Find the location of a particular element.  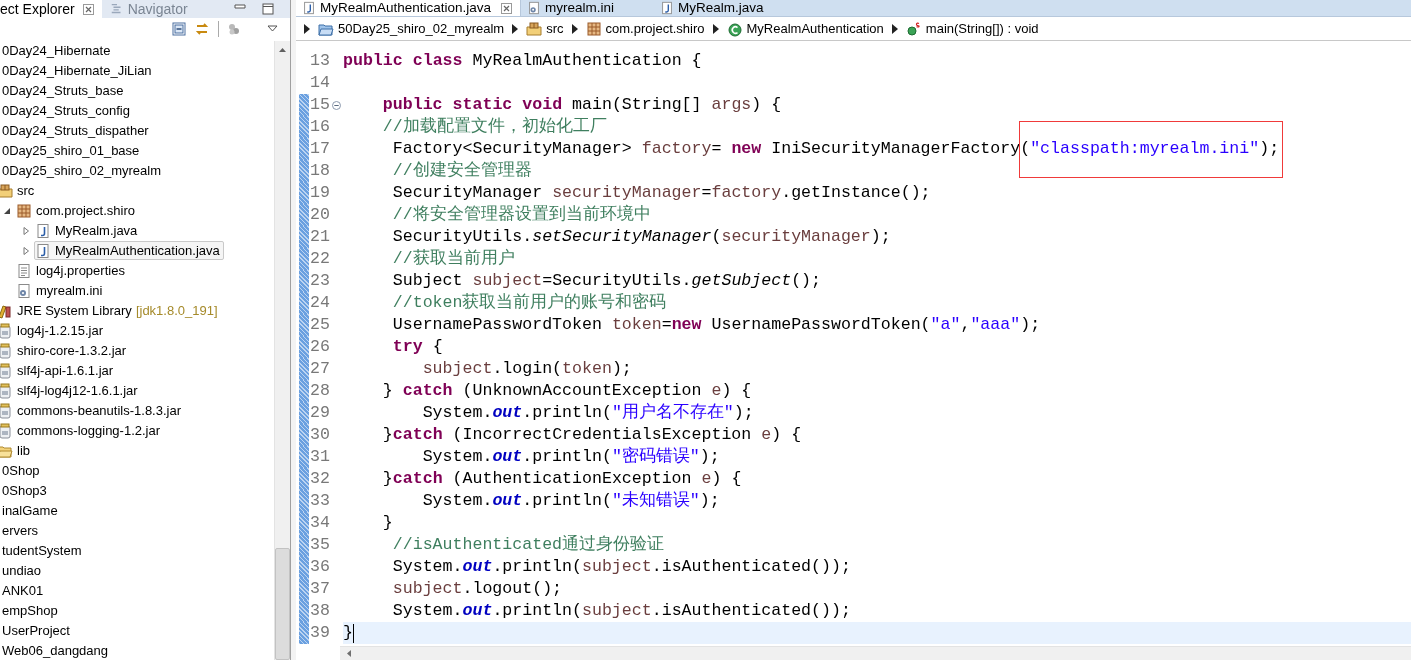

vertical-scrollbar is located at coordinates (282, 350).